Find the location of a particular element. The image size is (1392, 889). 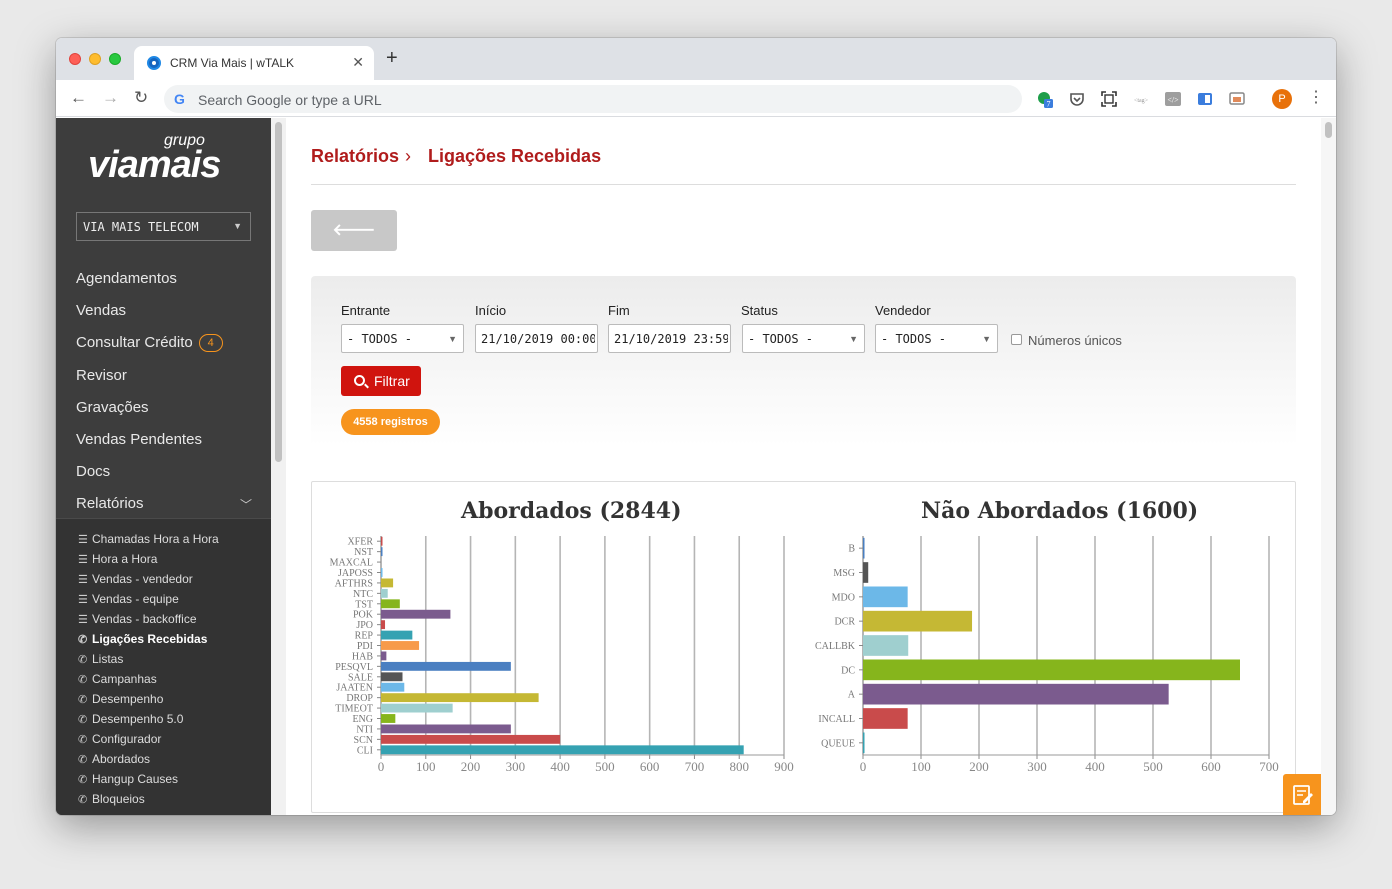

forward-arrow-icon: → is located at coordinates (110, 98).